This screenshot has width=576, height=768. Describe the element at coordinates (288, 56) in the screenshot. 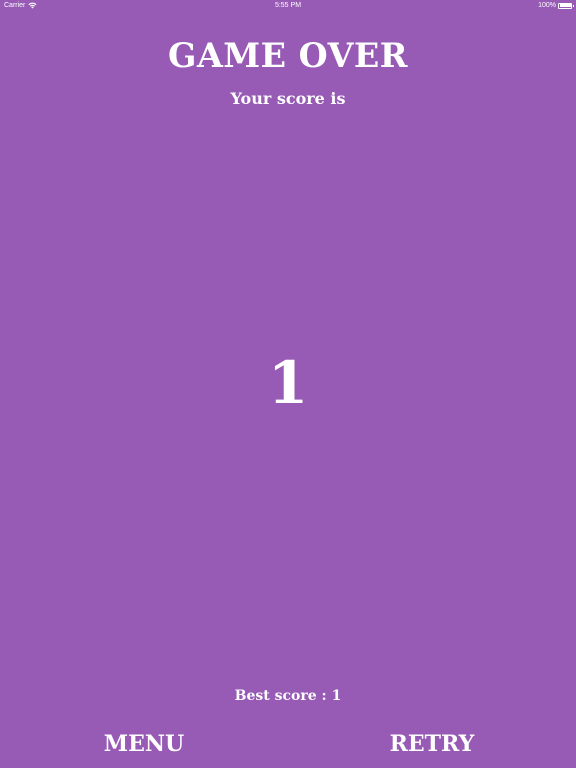

I see `game-over-title: GAME OVER` at that location.